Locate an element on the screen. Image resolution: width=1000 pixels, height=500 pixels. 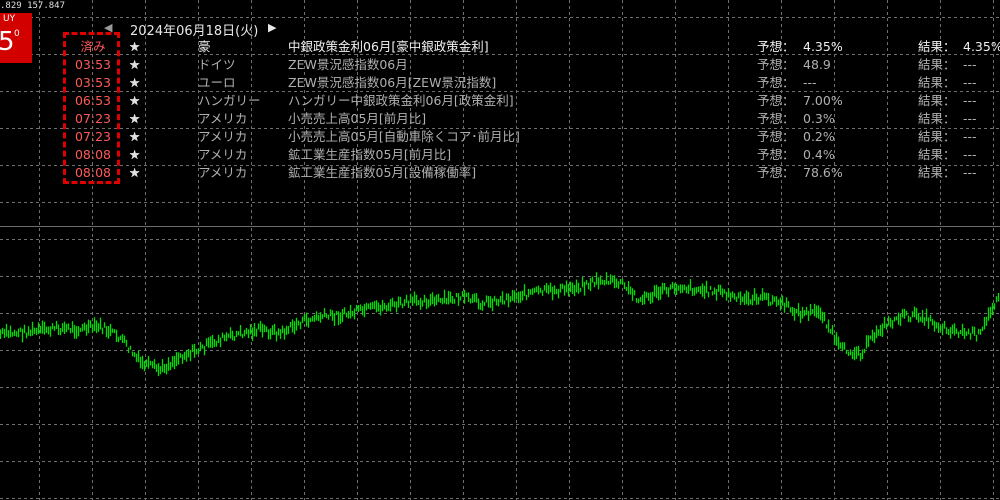
next-day-icon: ▶ is located at coordinates (272, 27).